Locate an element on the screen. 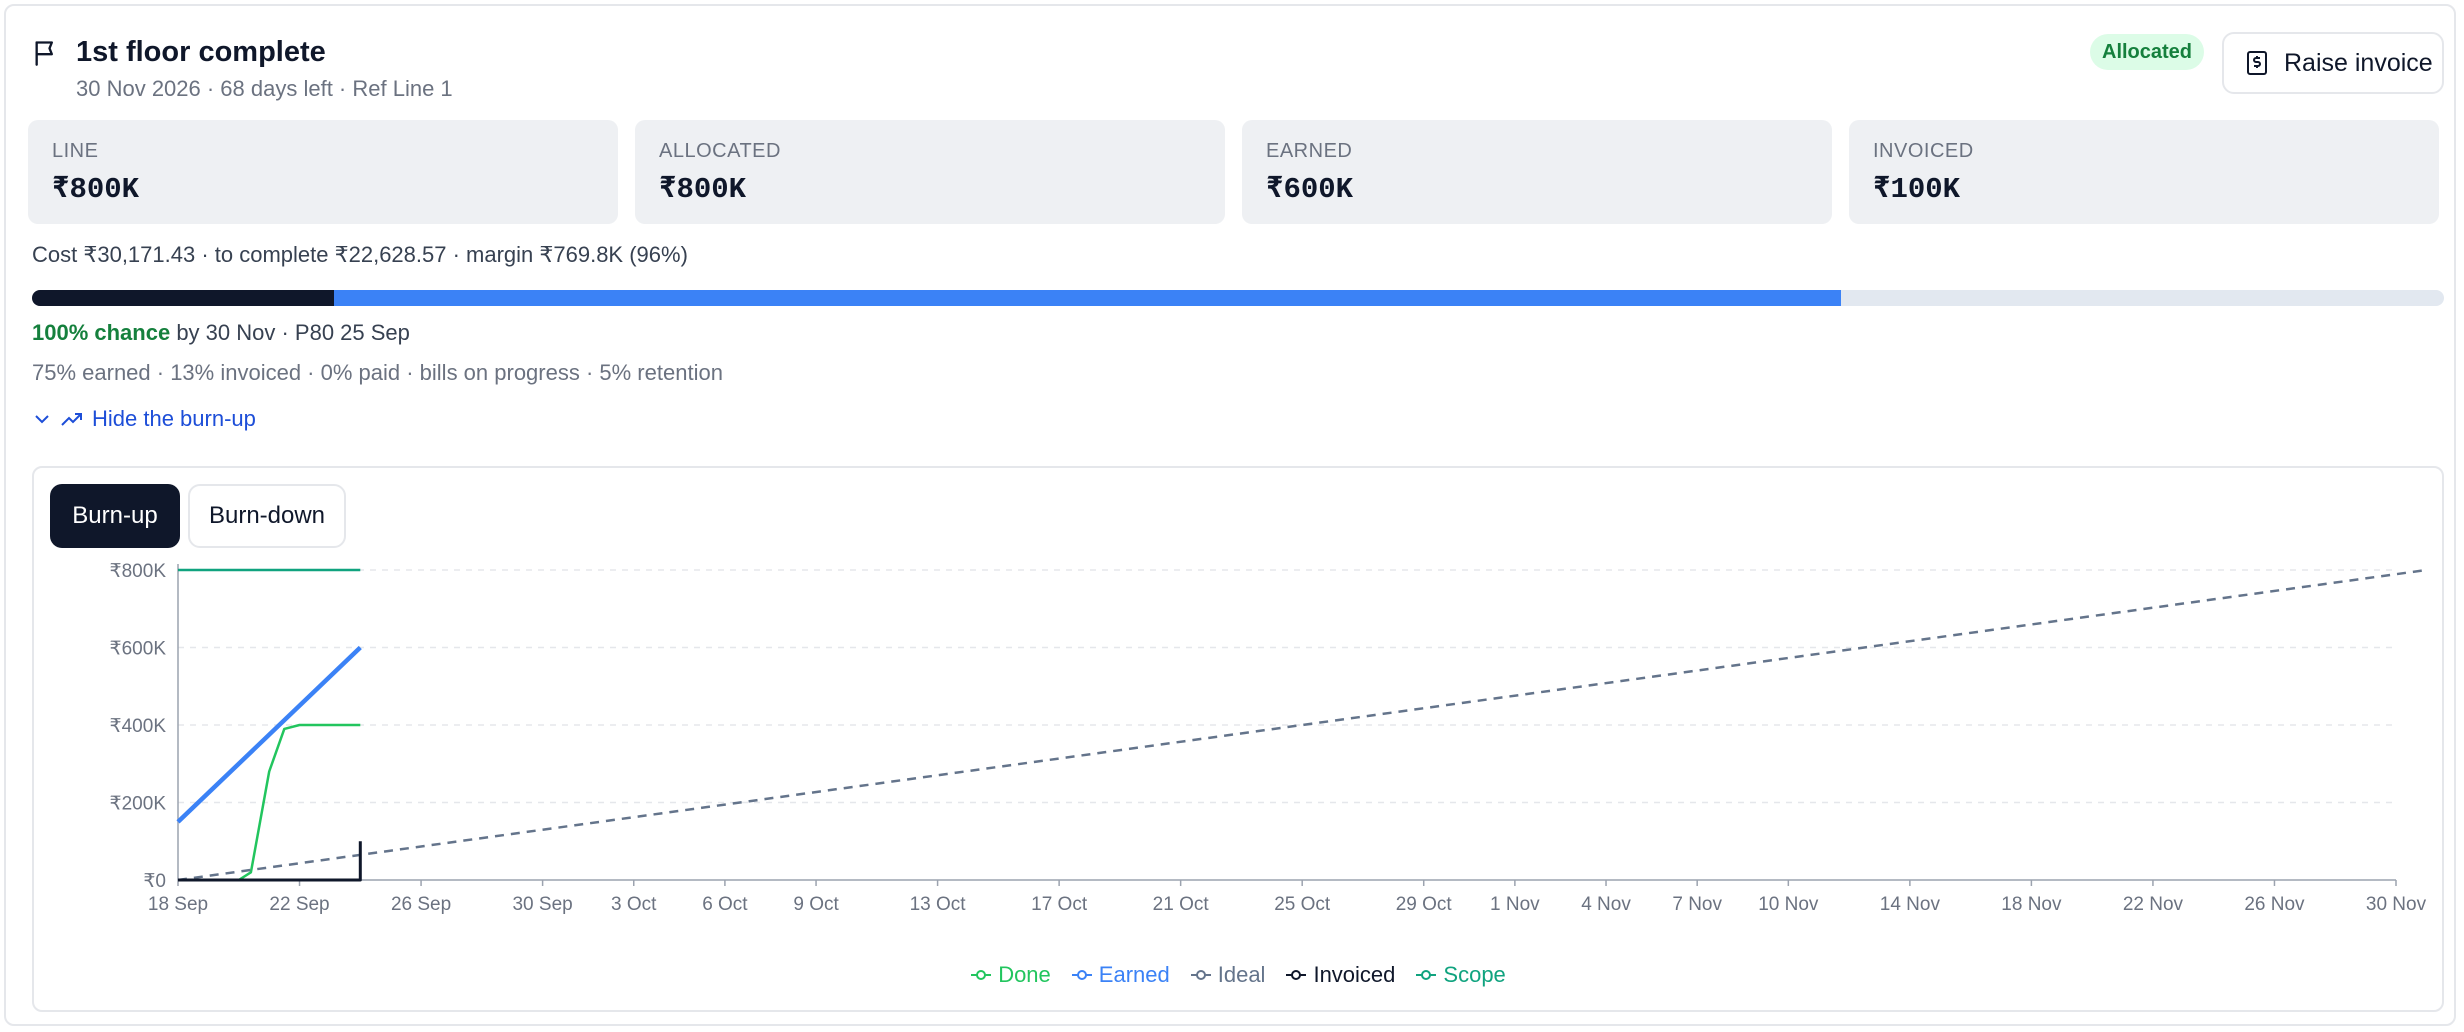  x-tick-label: 26 Nov is located at coordinates (2274, 904).